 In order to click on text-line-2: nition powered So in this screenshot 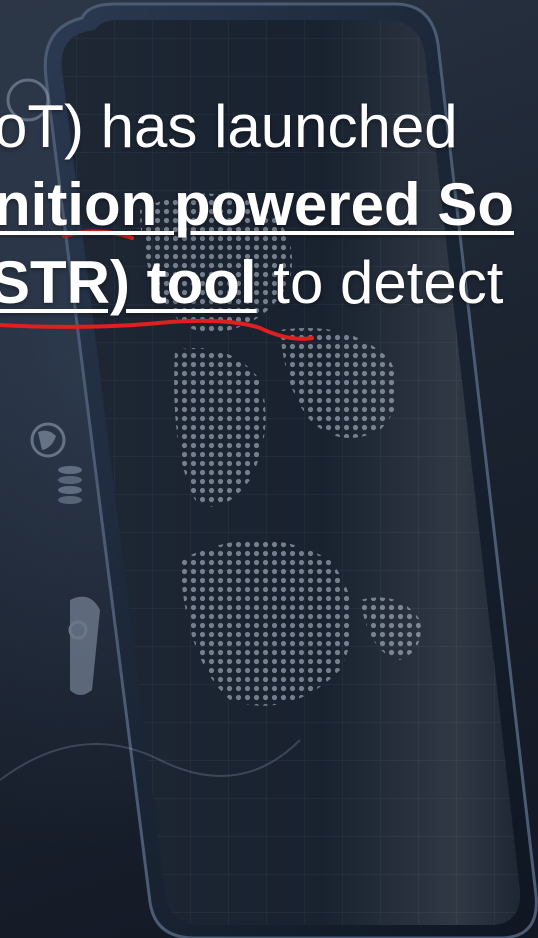, I will do `click(269, 205)`.